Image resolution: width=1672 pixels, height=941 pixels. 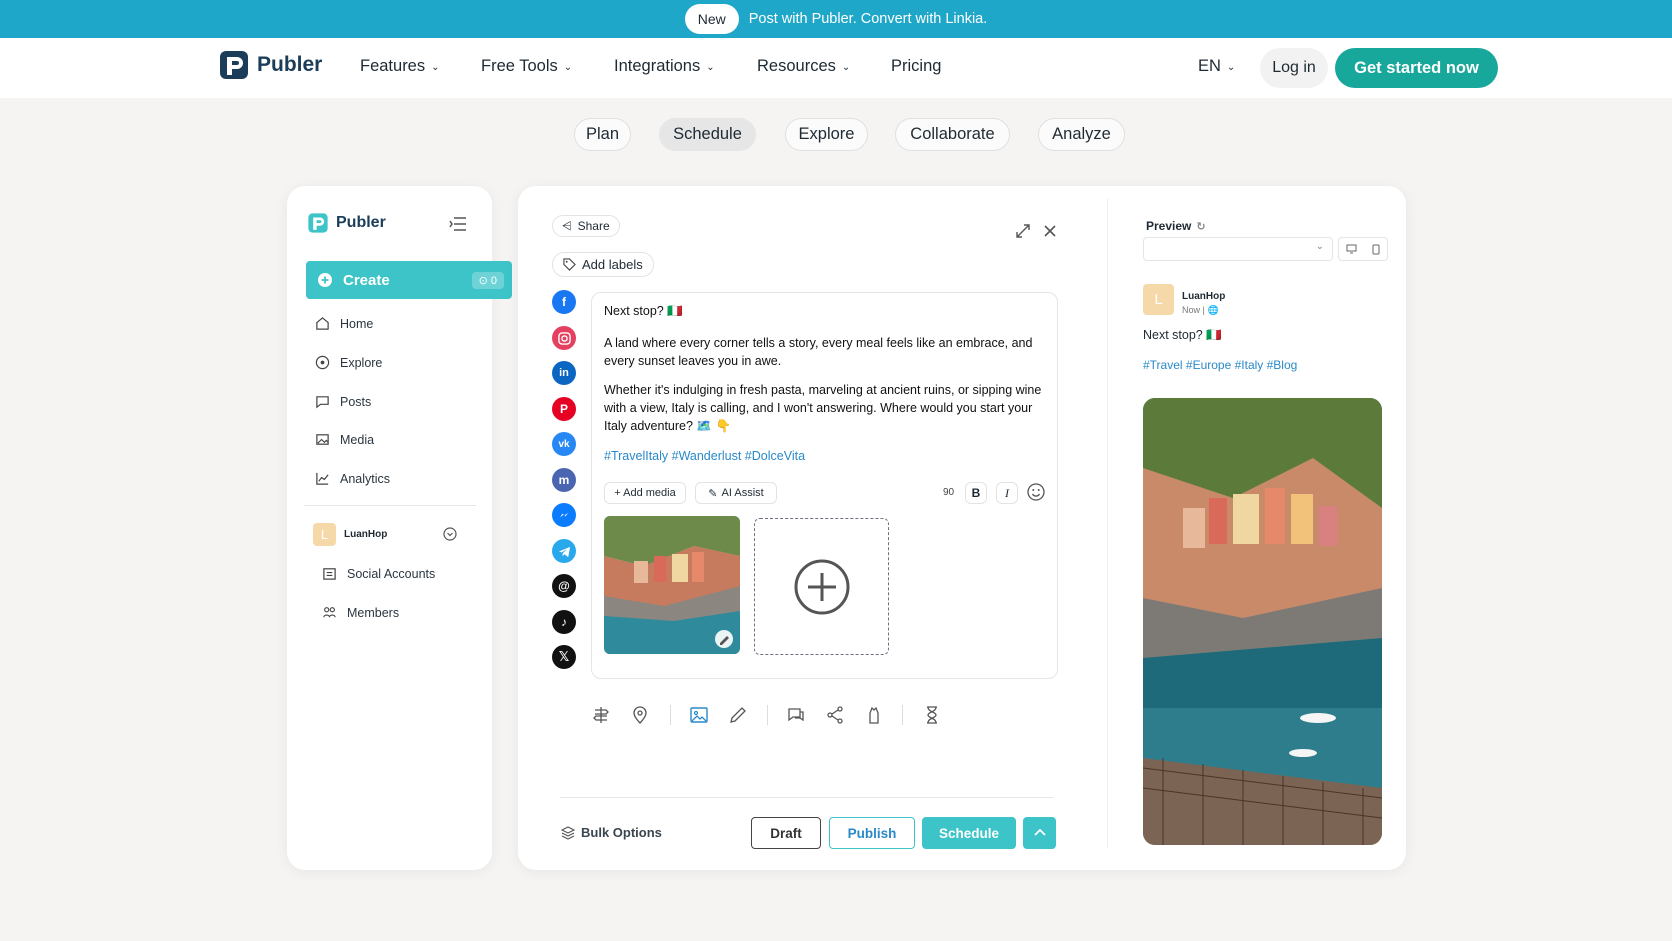 I want to click on threads-icon: @, so click(x=564, y=586).